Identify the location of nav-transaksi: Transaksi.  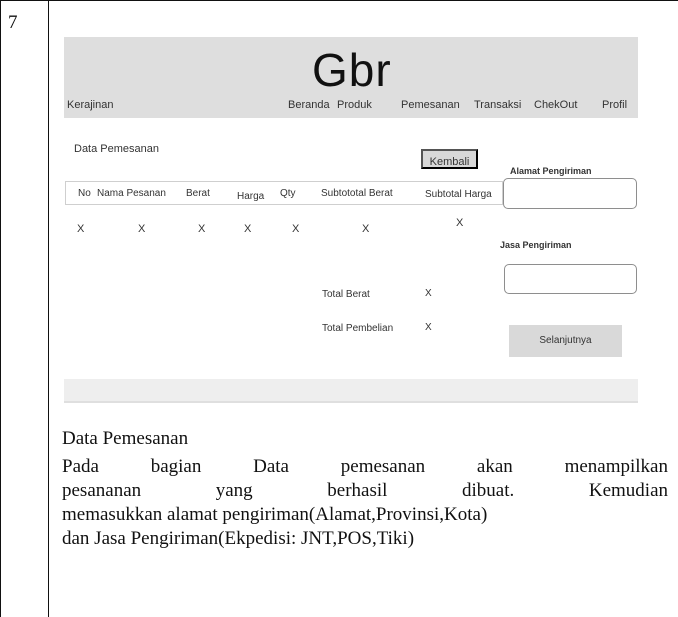
(504, 105).